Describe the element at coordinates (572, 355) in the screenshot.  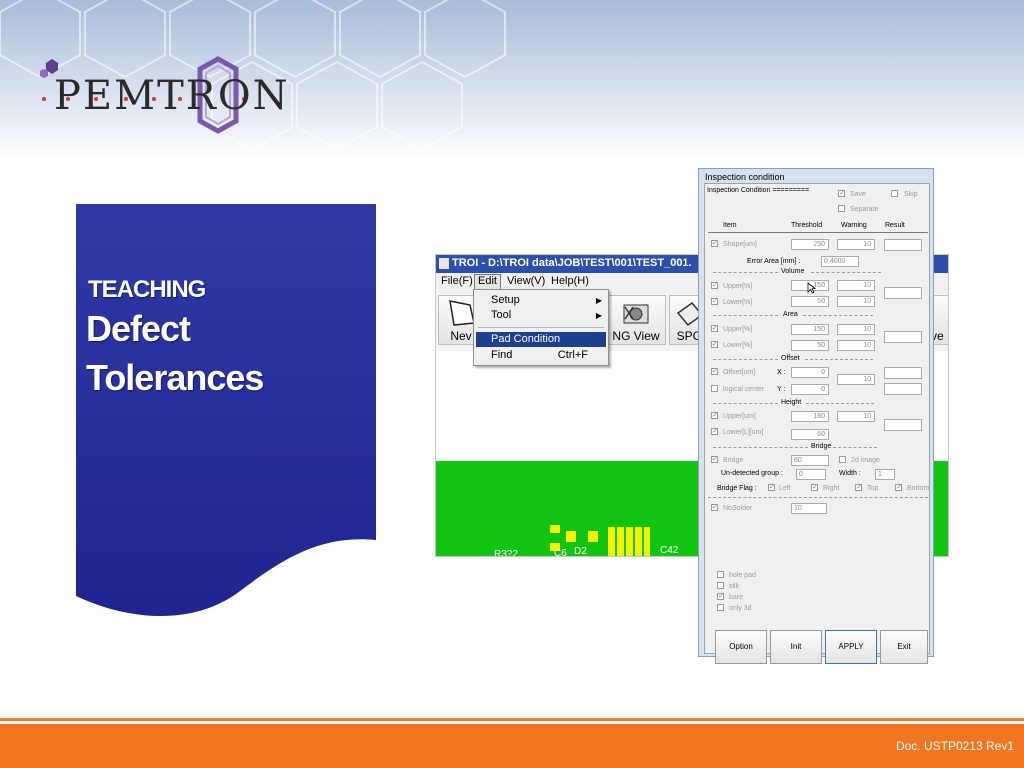
I see `find-shortcut: Ctrl+F` at that location.